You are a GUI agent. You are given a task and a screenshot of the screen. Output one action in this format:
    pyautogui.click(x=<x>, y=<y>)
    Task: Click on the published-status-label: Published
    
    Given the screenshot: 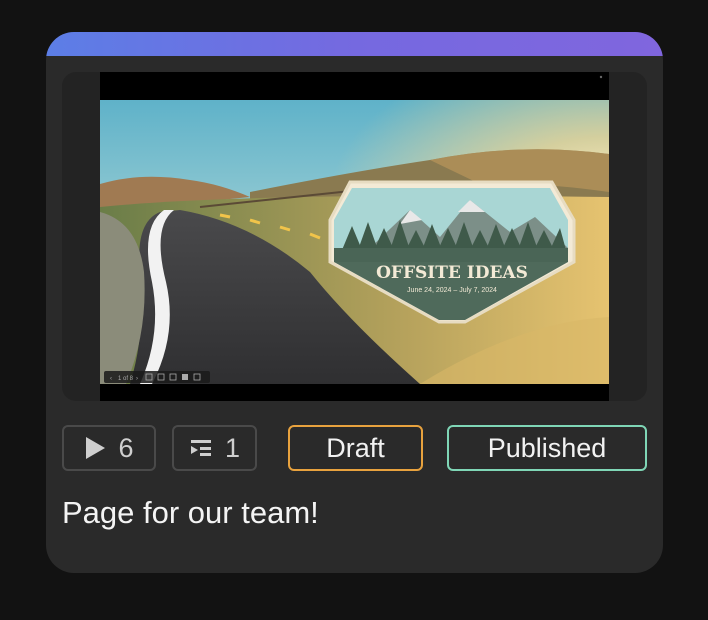 What is the action you would take?
    pyautogui.click(x=547, y=447)
    